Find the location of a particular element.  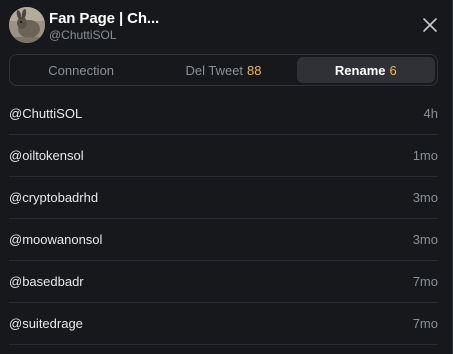

tab-count: 88 is located at coordinates (254, 70).